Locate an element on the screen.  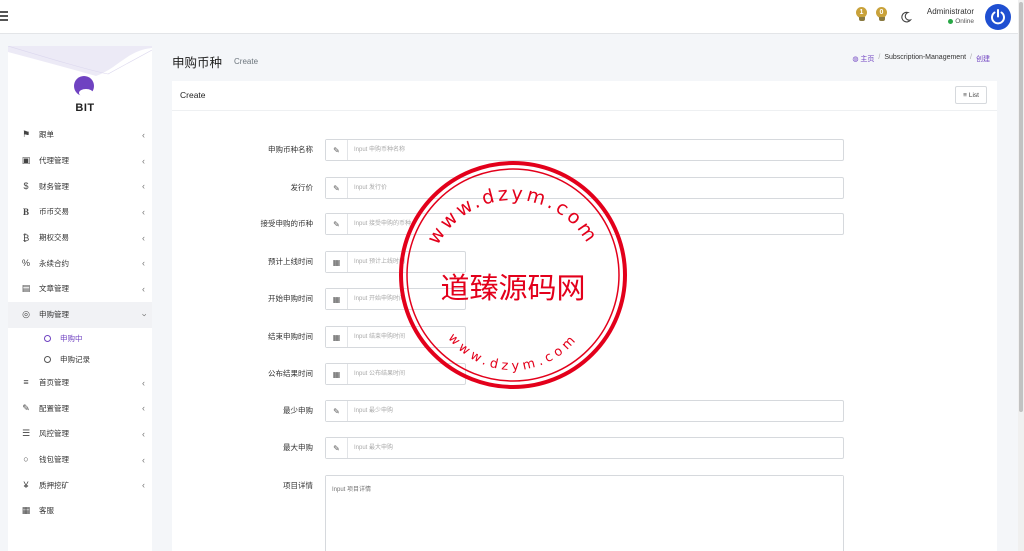
sidebar-item-articles: ▤ 文章管理 ‹ is located at coordinates (80, 289).